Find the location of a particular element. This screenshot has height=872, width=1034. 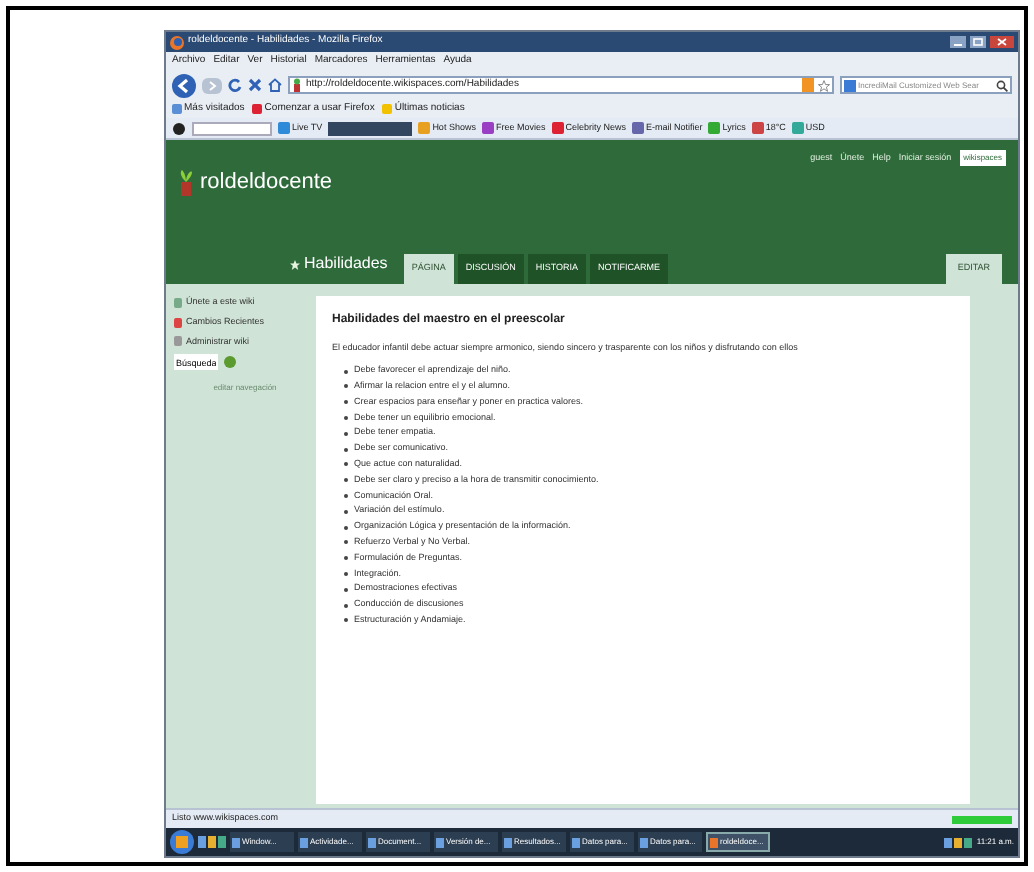

plant-pot-icon is located at coordinates (186, 182).